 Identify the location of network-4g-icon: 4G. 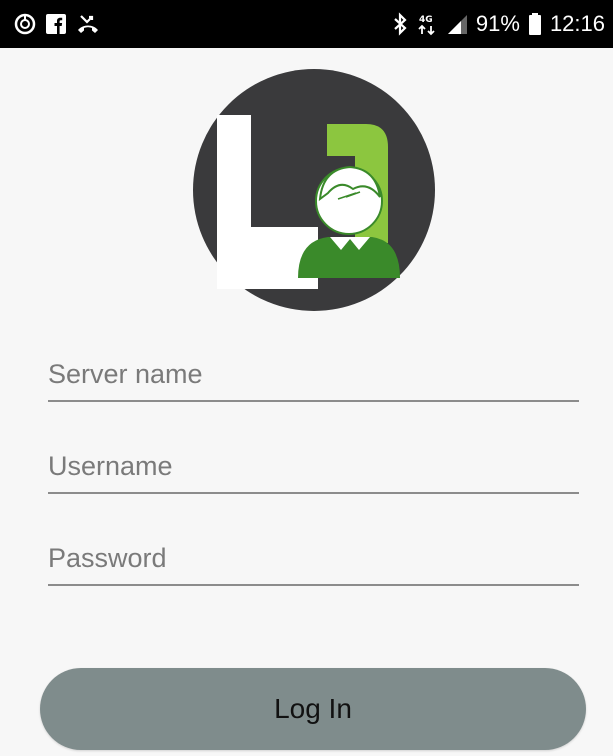
(427, 24).